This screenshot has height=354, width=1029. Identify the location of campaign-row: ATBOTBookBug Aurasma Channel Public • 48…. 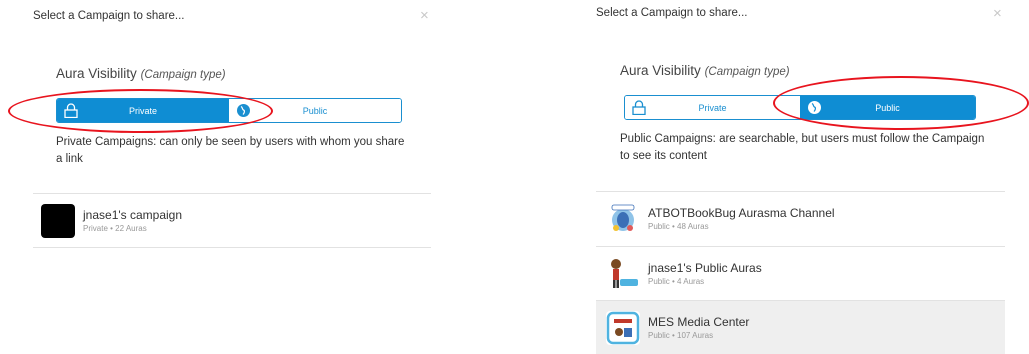
(800, 218).